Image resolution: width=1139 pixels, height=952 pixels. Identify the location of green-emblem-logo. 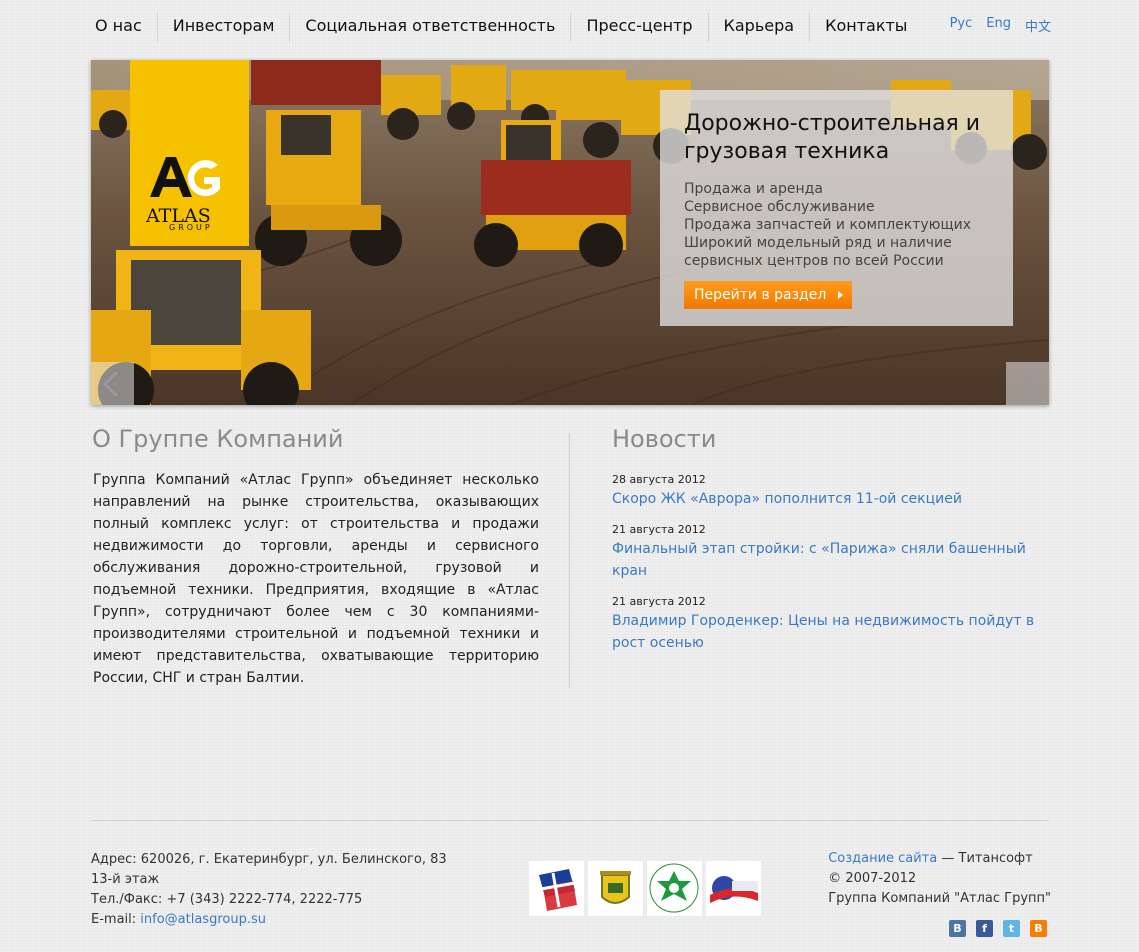
(674, 888).